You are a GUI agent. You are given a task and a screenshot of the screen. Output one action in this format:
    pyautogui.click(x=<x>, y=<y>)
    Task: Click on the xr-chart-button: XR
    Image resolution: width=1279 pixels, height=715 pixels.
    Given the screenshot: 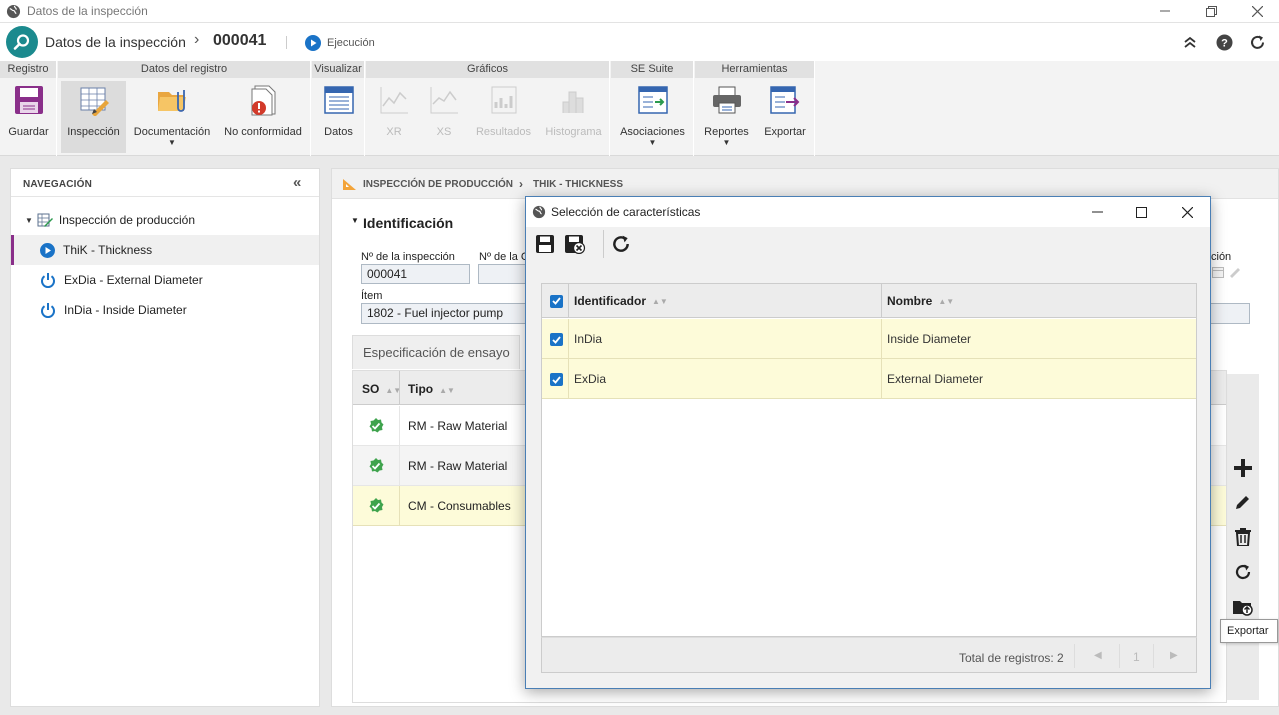 What is the action you would take?
    pyautogui.click(x=394, y=117)
    